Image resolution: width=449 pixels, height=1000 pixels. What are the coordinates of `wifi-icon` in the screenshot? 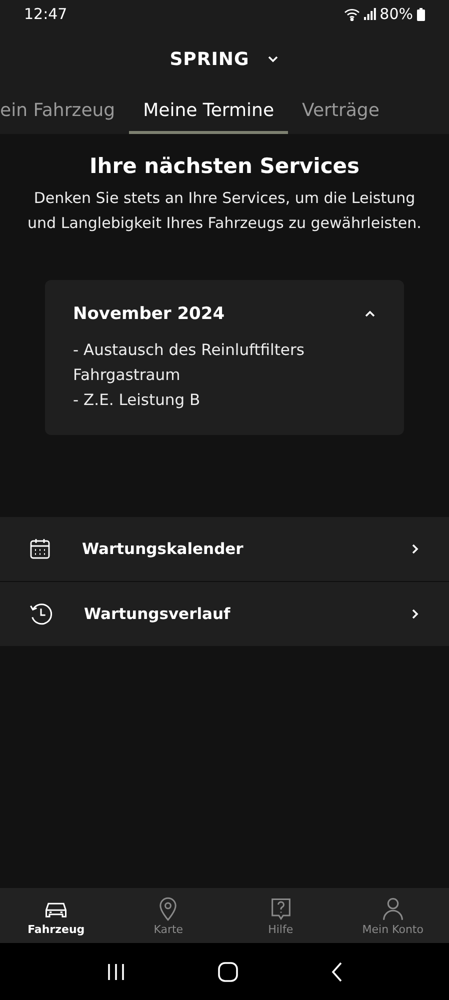 It's located at (352, 14).